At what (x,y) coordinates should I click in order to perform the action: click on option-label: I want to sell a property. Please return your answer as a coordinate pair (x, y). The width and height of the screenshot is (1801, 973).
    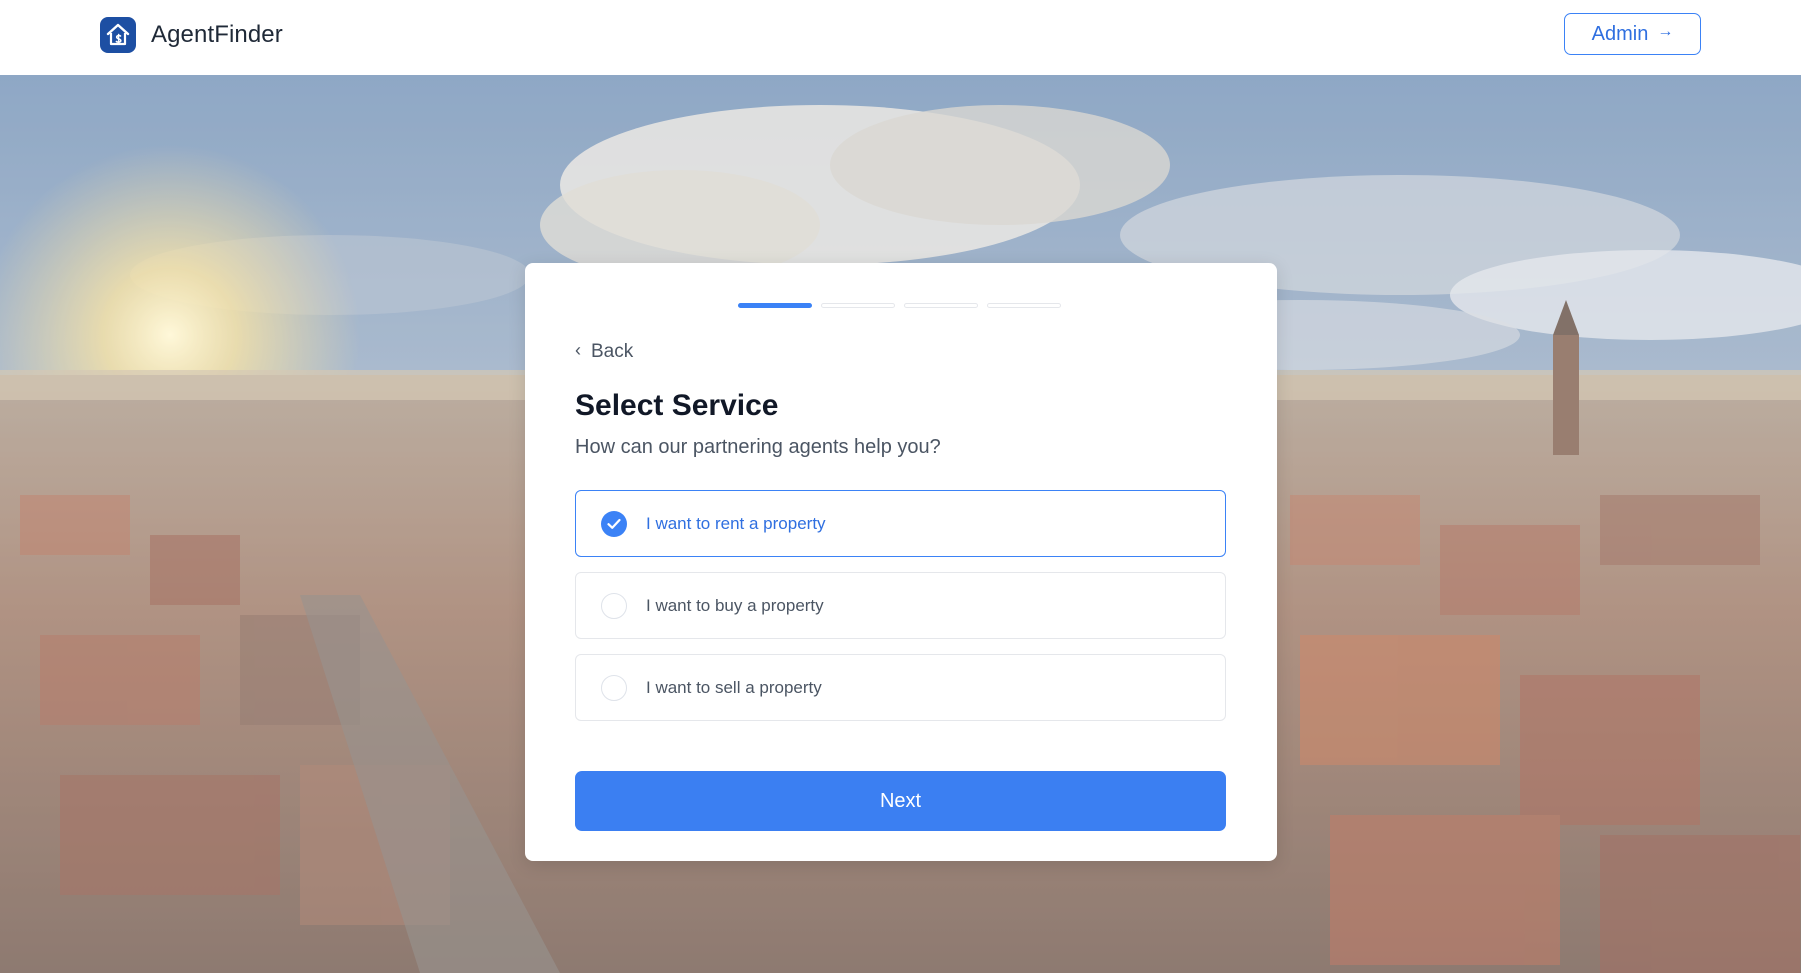
    Looking at the image, I should click on (734, 687).